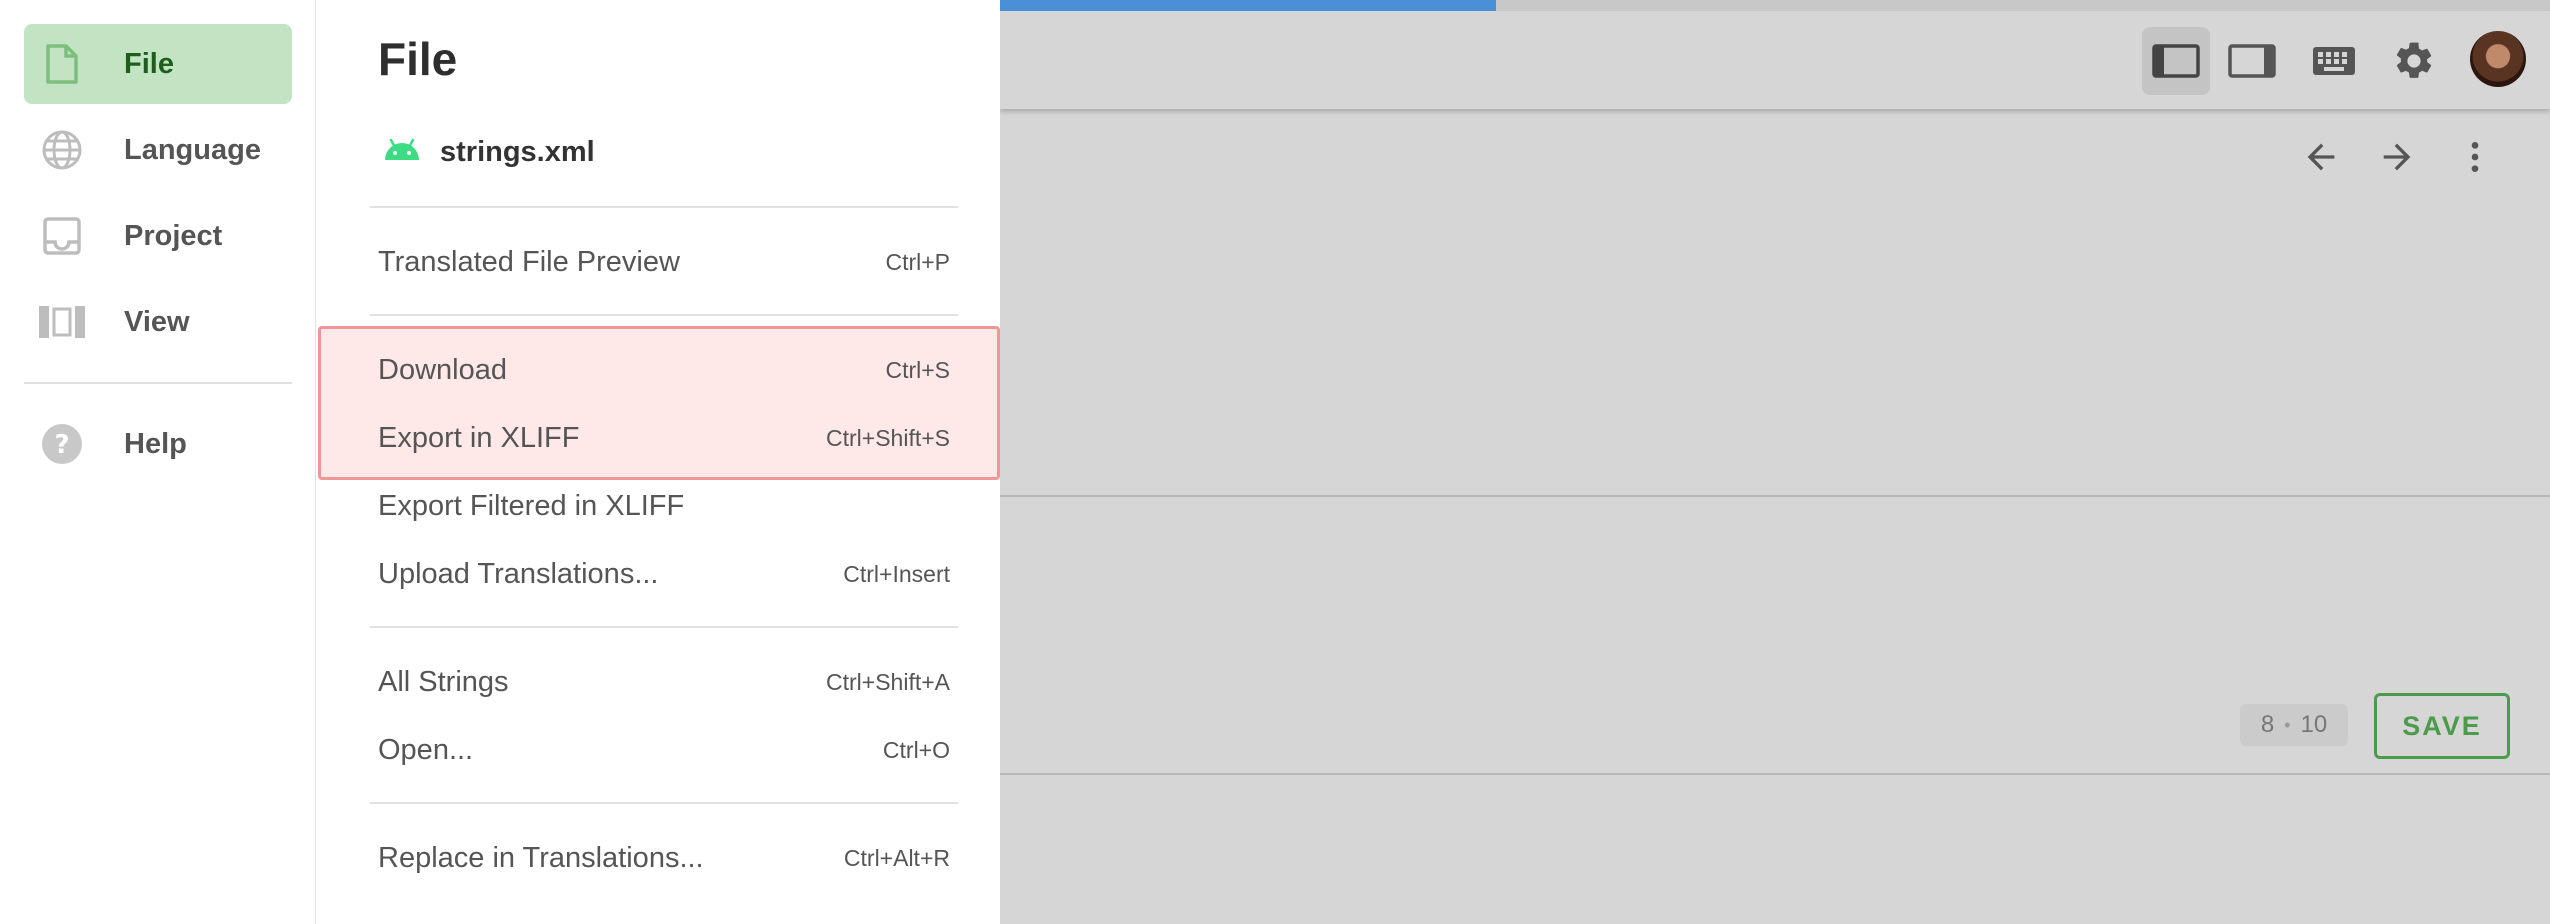 The width and height of the screenshot is (2550, 924). Describe the element at coordinates (664, 682) in the screenshot. I see `menu-item-all-strings: All Strings Ctrl+Shift+A` at that location.